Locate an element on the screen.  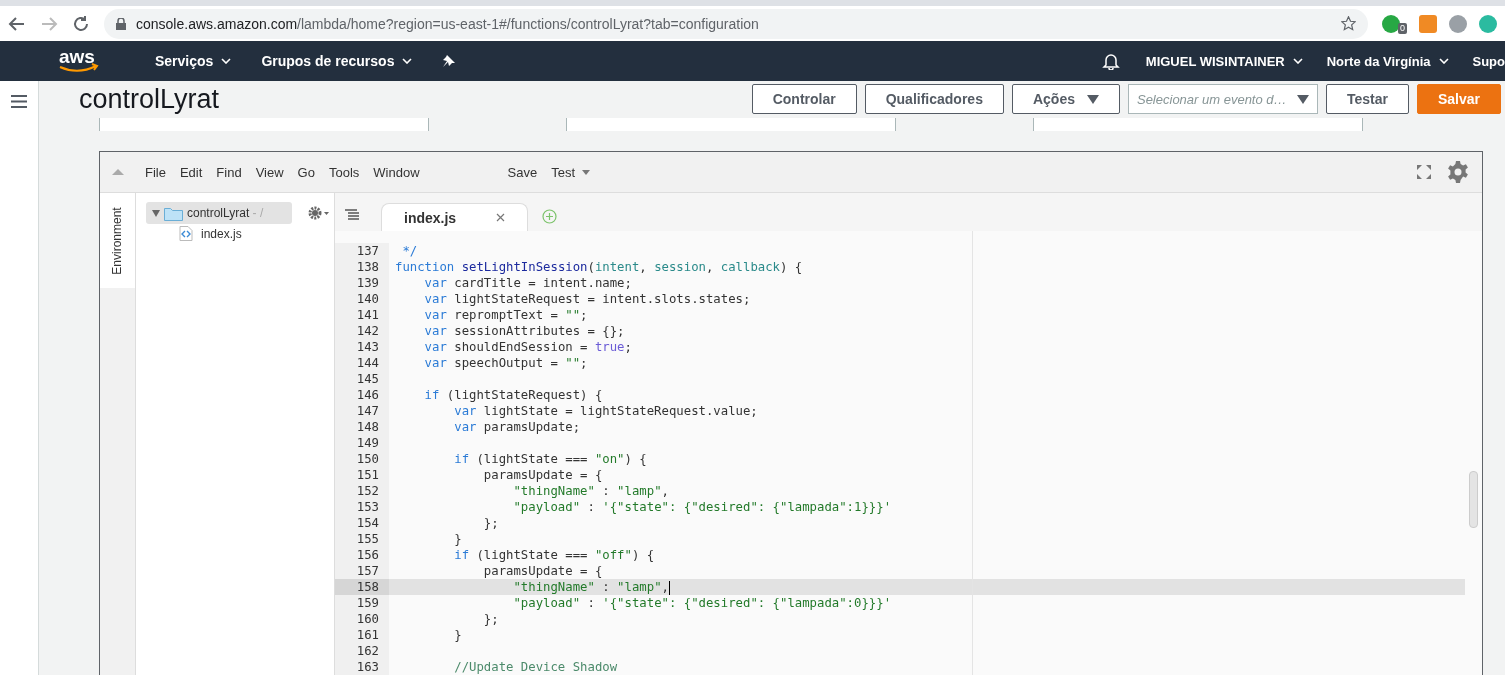
collapse-icon is located at coordinates (118, 172).